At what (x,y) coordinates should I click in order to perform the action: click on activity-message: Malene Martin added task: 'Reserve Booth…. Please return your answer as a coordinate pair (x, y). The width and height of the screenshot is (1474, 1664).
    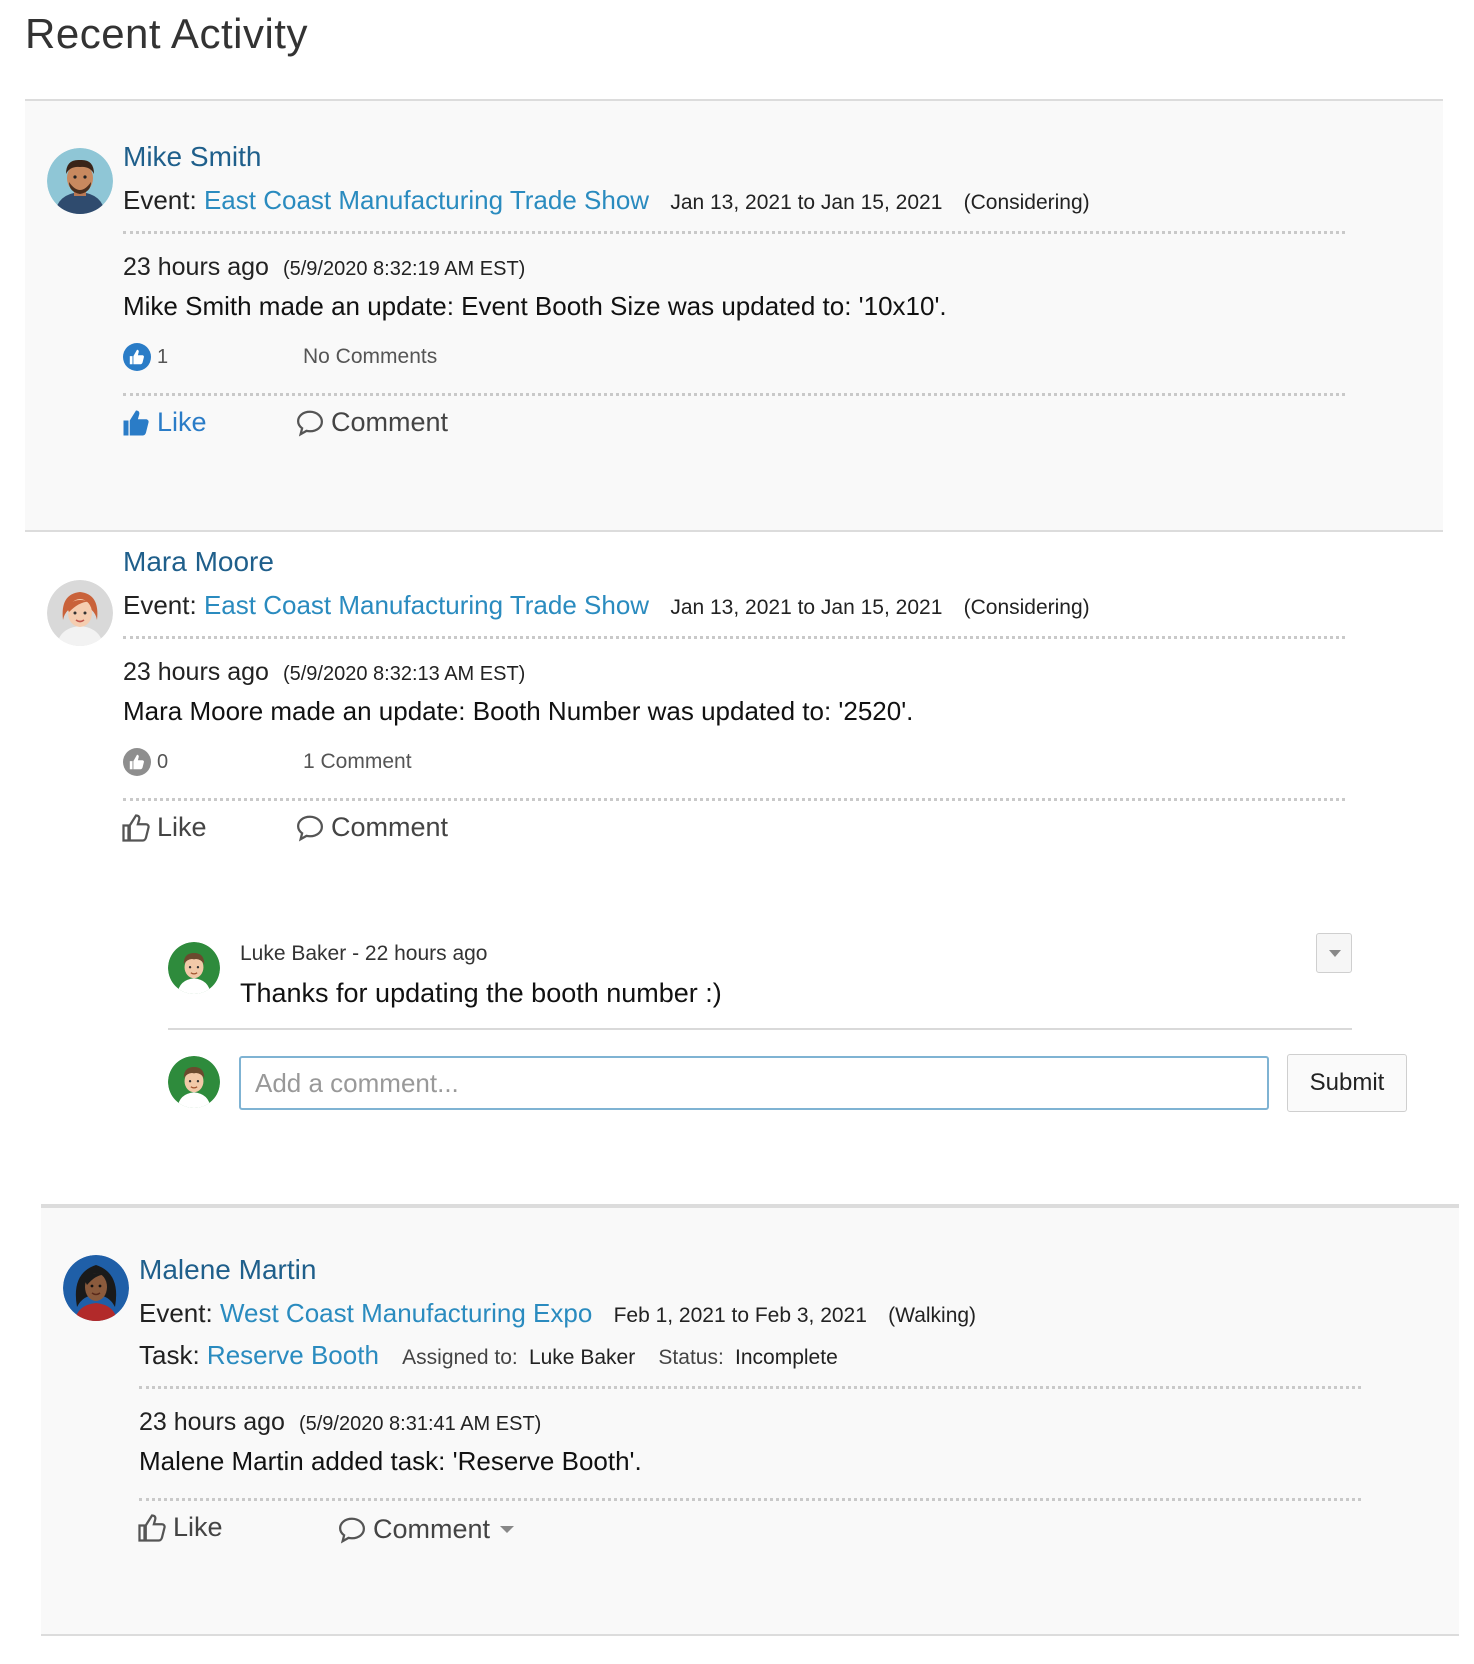
    Looking at the image, I should click on (390, 1461).